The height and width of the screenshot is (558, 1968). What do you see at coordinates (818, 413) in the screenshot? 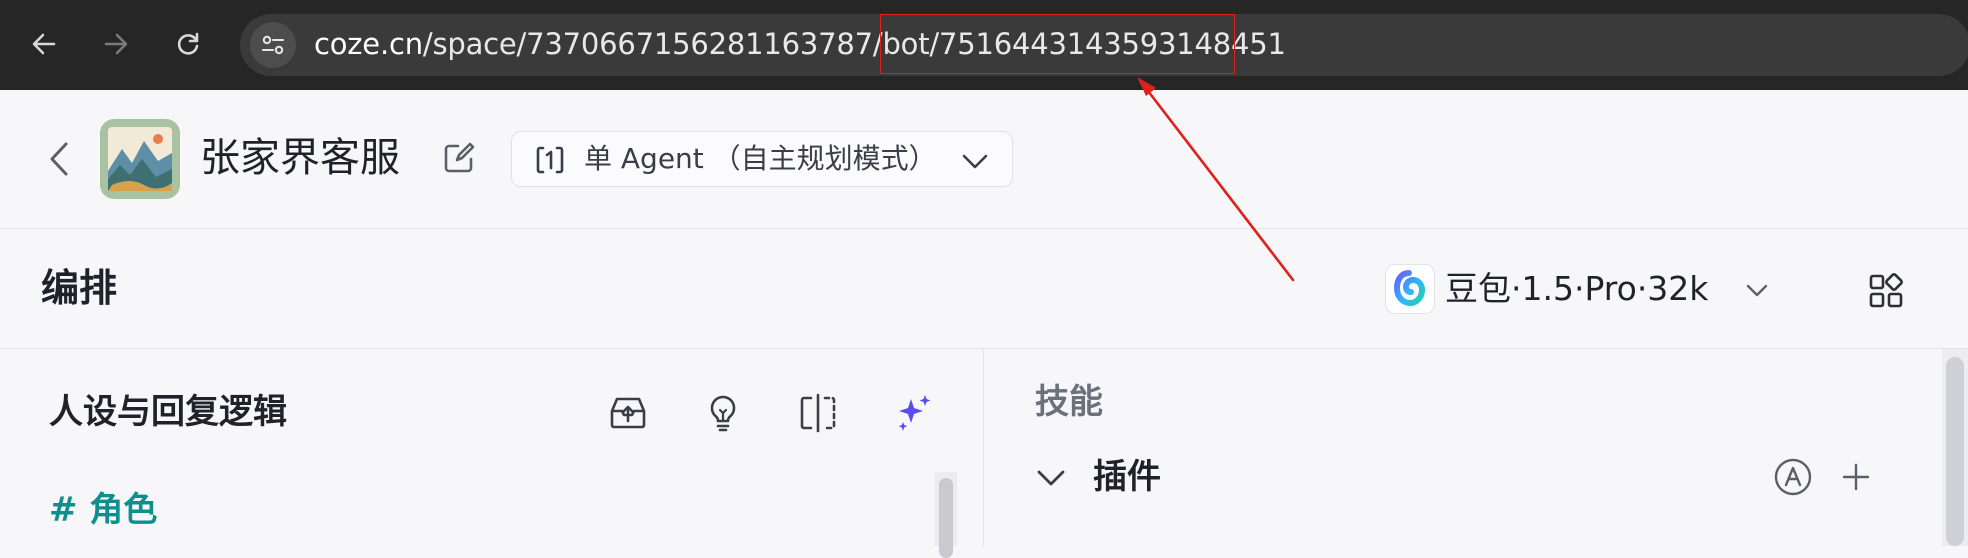
I see `split-compare-icon` at bounding box center [818, 413].